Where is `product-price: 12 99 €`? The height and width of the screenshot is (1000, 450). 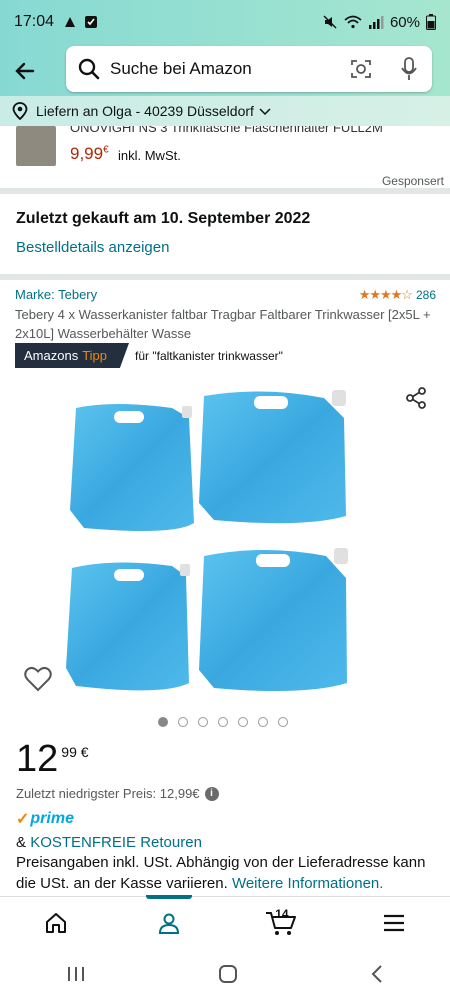 product-price: 12 99 € is located at coordinates (52, 759).